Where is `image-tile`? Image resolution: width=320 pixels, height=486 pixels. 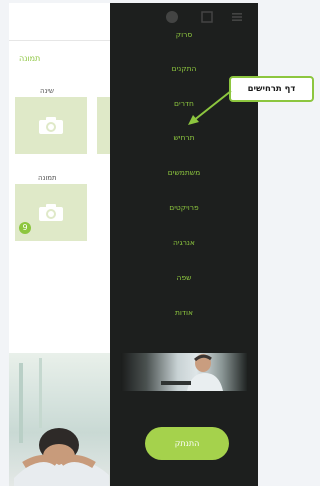
image-tile is located at coordinates (51, 125).